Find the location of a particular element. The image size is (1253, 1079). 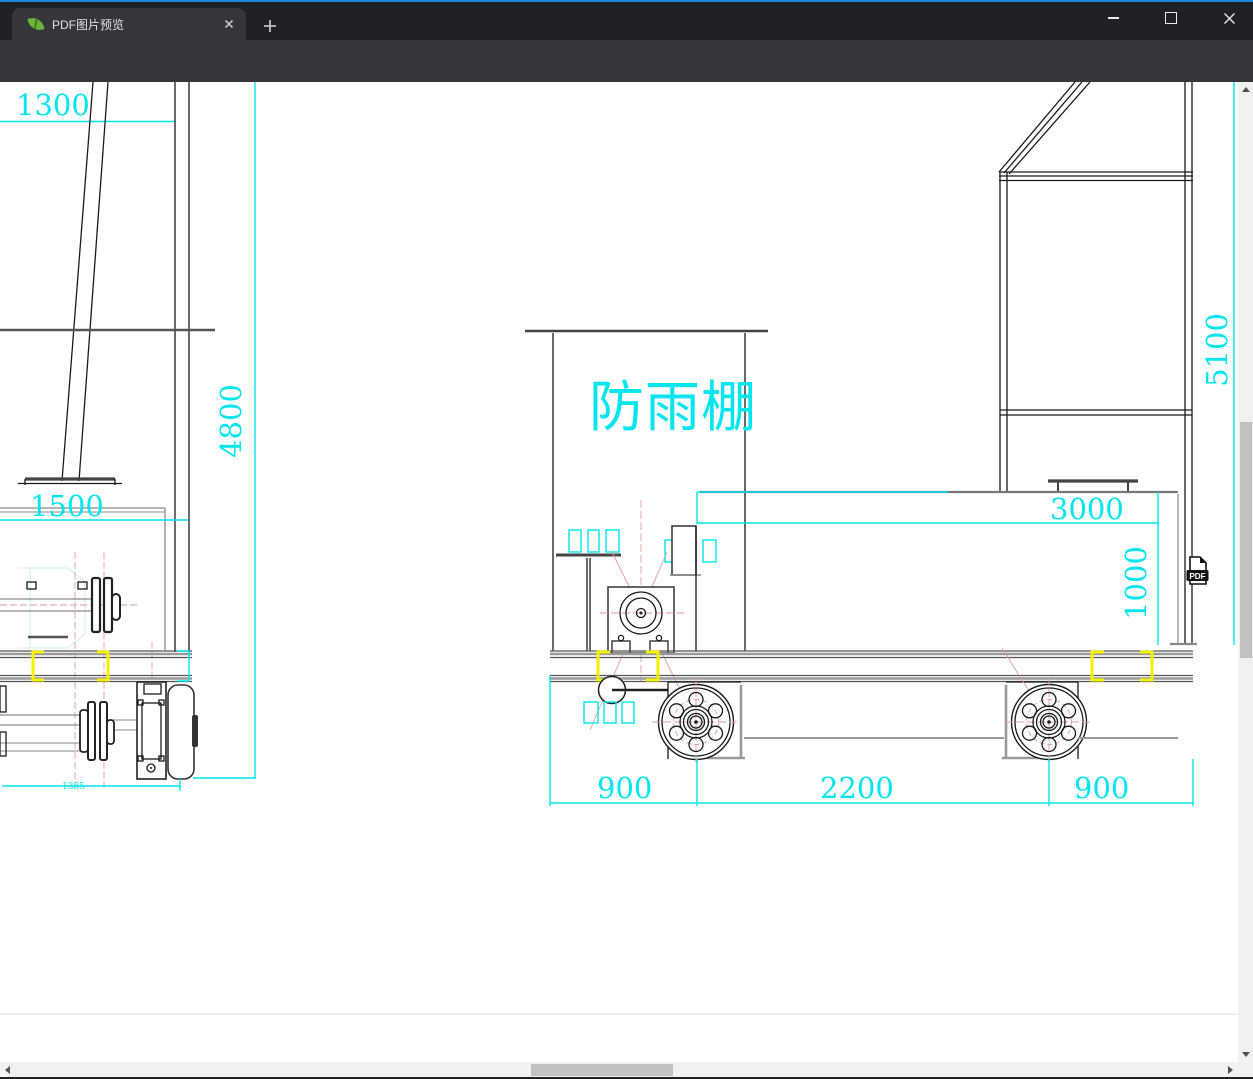

dim-1300: 1300 is located at coordinates (53, 105).